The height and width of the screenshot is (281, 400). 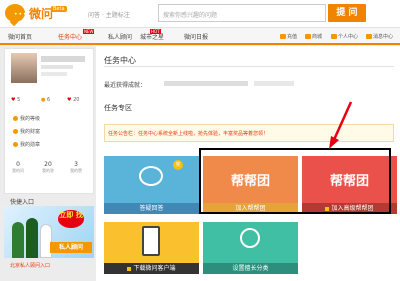 I want to click on top-header: ••• 微问 Beta 问答 · 主题标注 搜索你感兴趣的问题 提 问, so click(x=200, y=14).